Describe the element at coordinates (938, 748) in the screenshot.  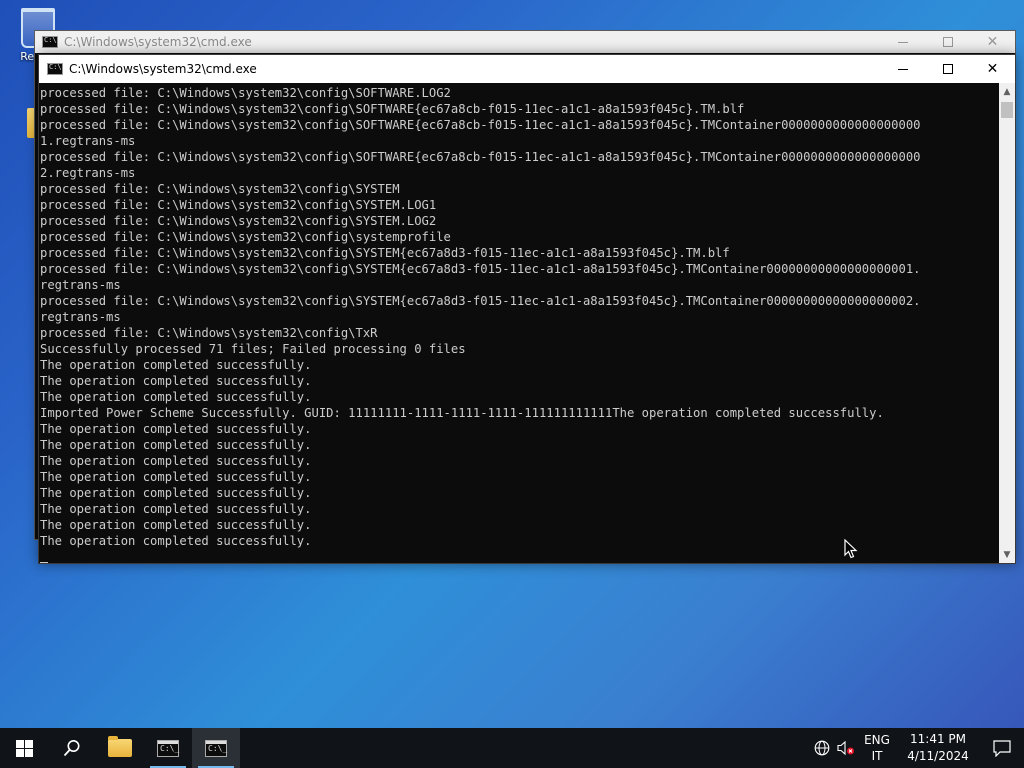
I see `clock: 11:41 PM 4/11/2024` at that location.